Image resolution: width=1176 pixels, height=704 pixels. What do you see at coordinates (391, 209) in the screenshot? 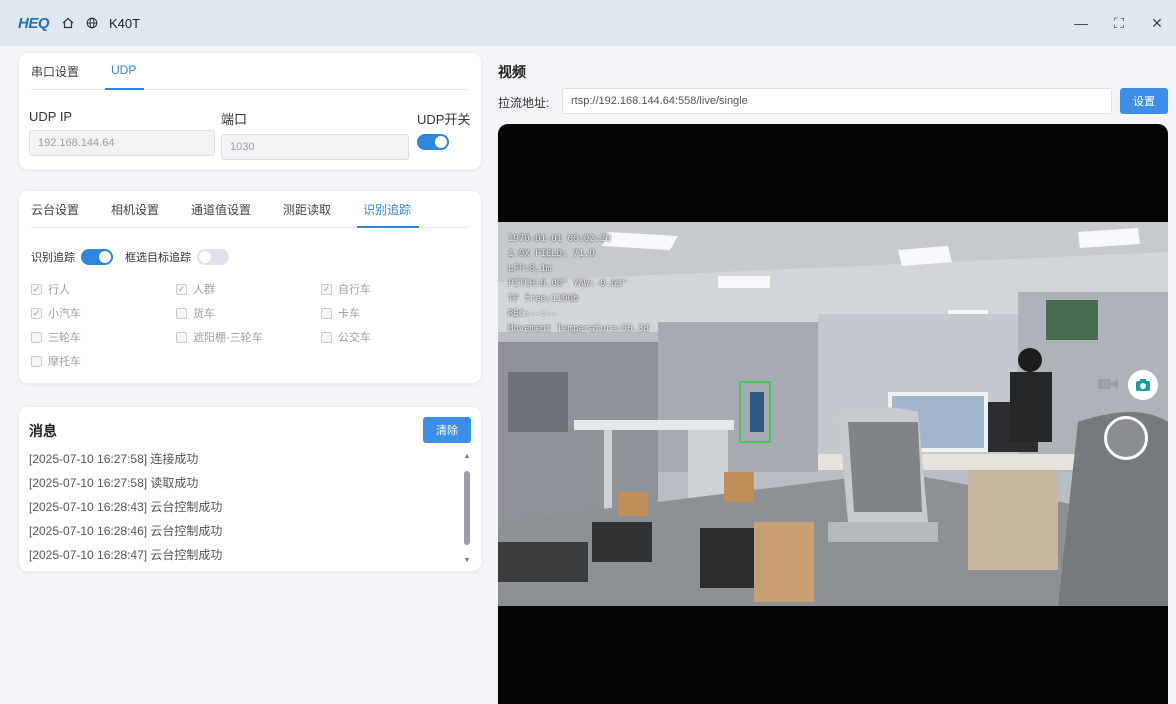
I see `tab-tracking: 识别追踪` at bounding box center [391, 209].